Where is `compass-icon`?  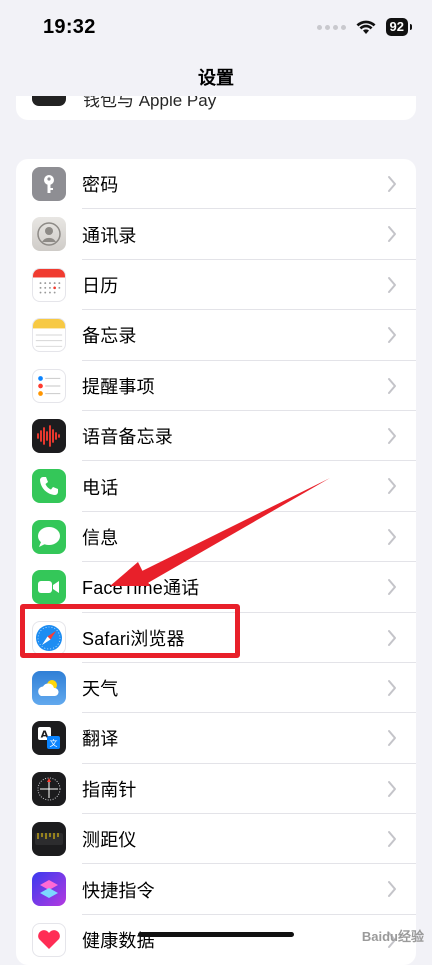 compass-icon is located at coordinates (49, 788).